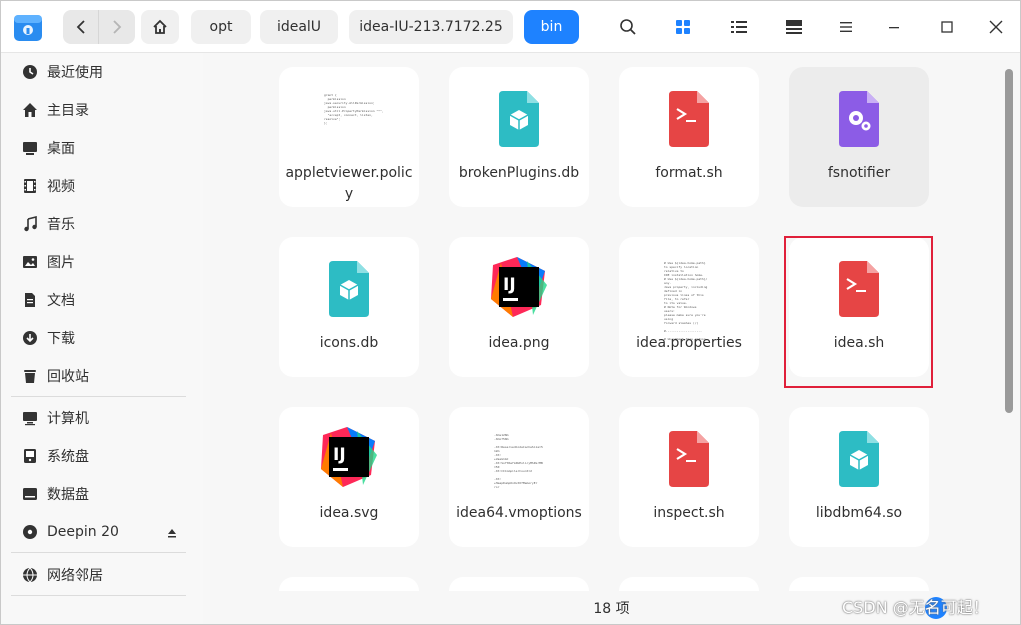  What do you see at coordinates (75, 576) in the screenshot?
I see `sidebar-item-label: 网络邻居` at bounding box center [75, 576].